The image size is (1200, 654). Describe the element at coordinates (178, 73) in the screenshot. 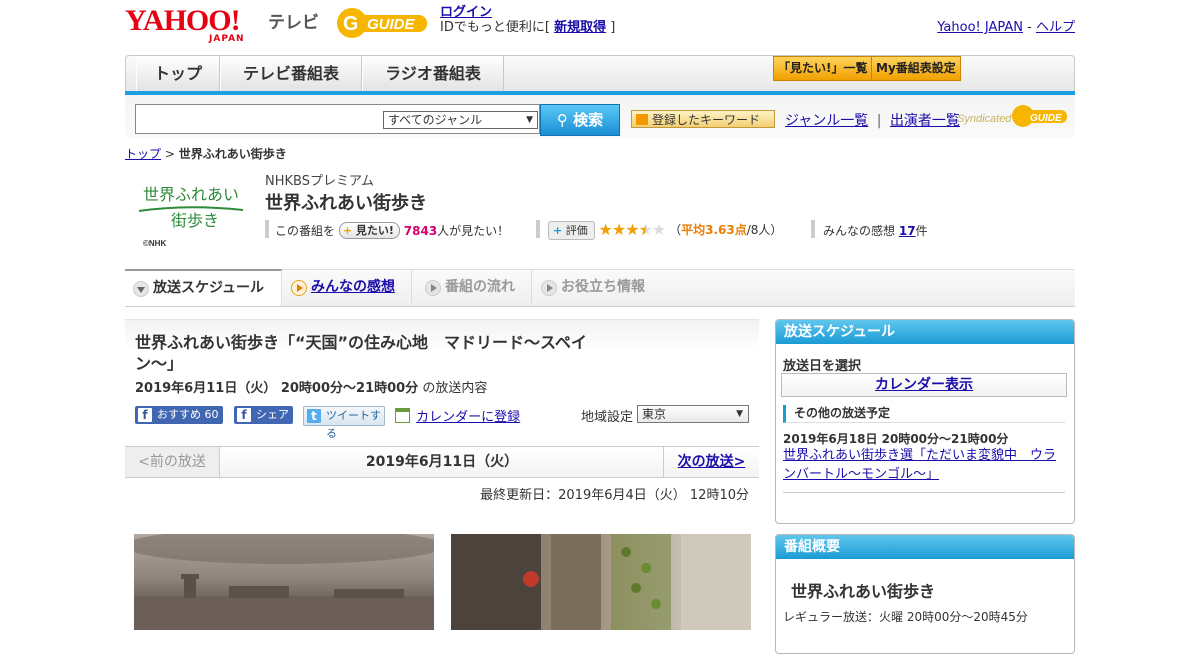

I see `nav-tab-top: トップ` at that location.